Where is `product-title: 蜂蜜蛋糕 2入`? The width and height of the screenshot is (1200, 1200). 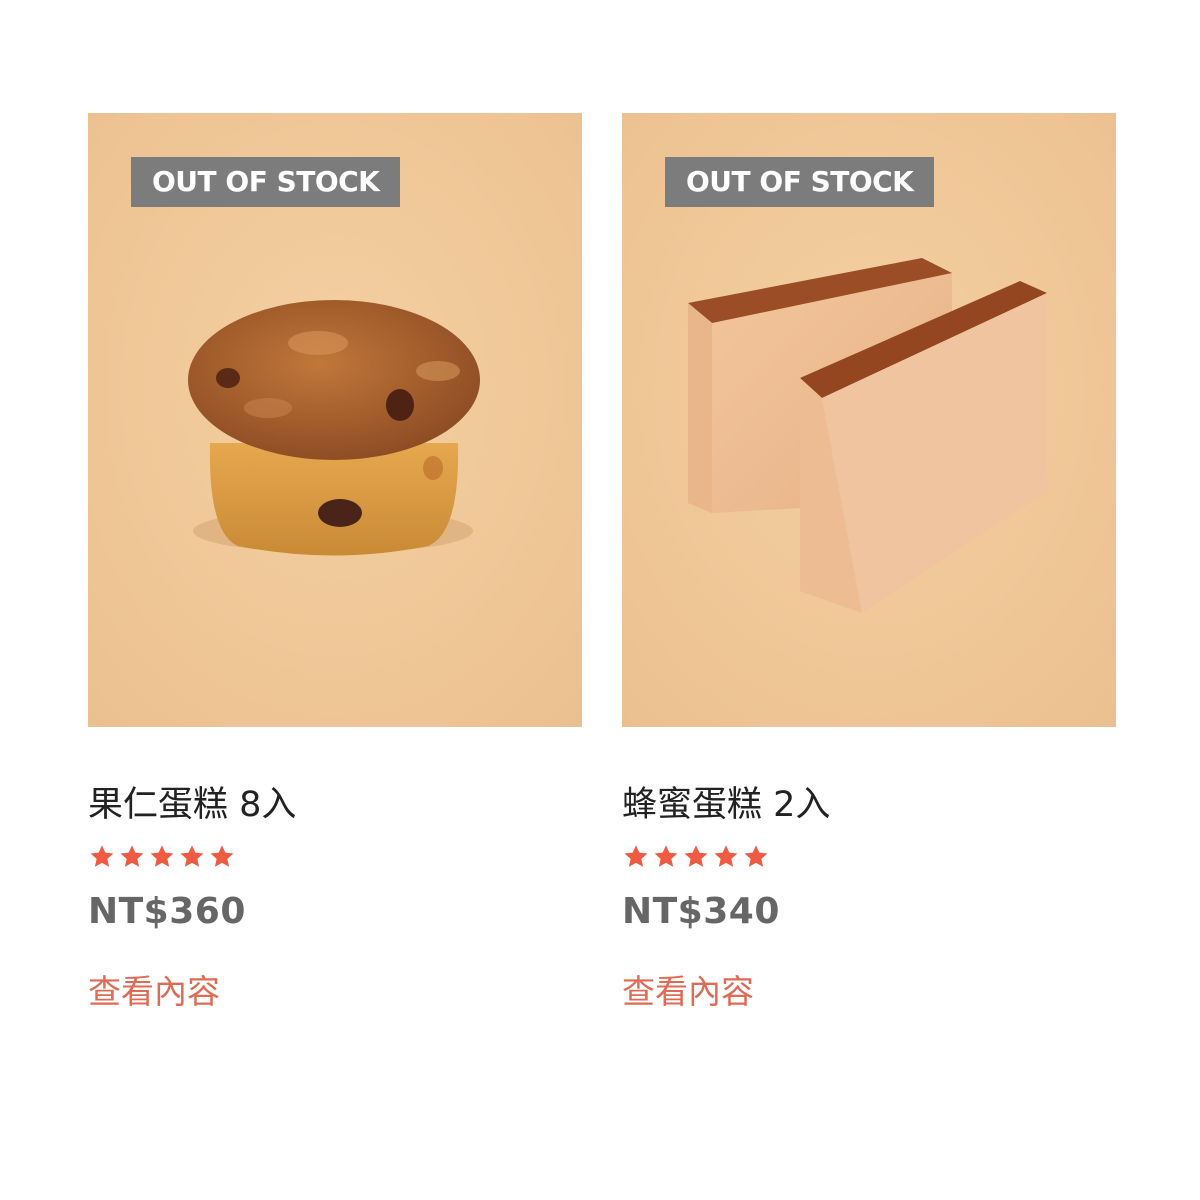 product-title: 蜂蜜蛋糕 2入 is located at coordinates (869, 805).